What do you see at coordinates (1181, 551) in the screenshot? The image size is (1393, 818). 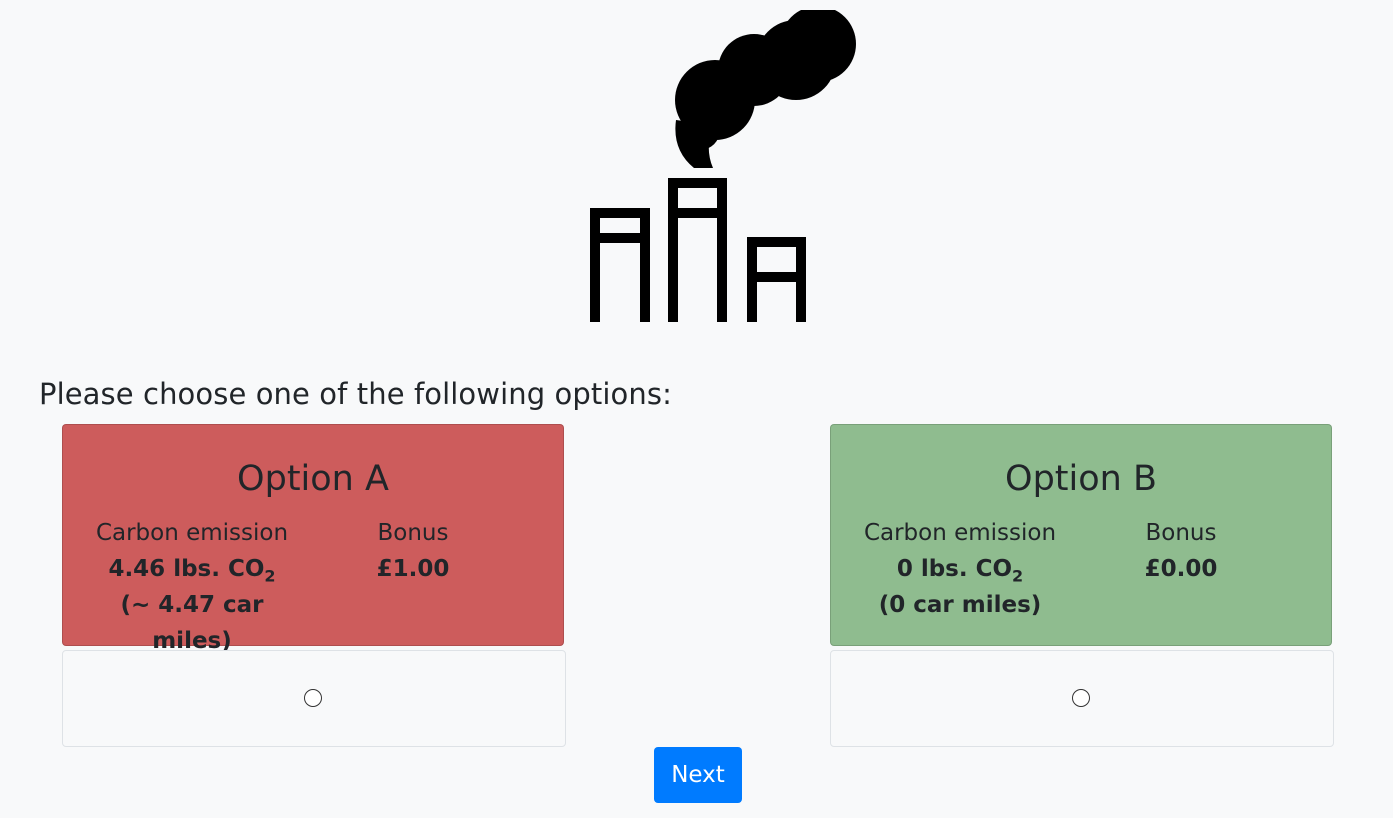 I see `bonus-column: Bonus £0.00` at bounding box center [1181, 551].